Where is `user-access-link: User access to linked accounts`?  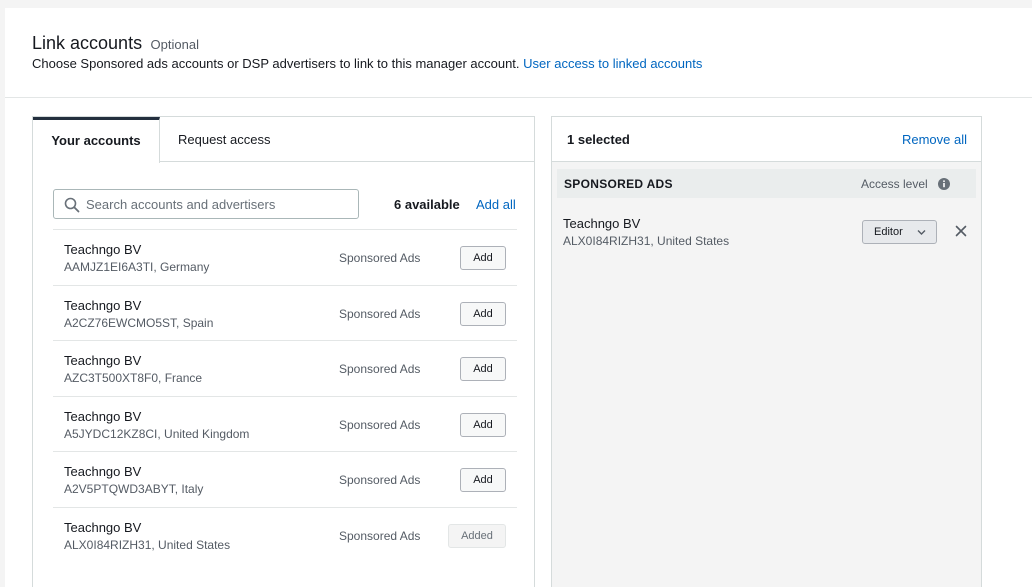
user-access-link: User access to linked accounts is located at coordinates (612, 63).